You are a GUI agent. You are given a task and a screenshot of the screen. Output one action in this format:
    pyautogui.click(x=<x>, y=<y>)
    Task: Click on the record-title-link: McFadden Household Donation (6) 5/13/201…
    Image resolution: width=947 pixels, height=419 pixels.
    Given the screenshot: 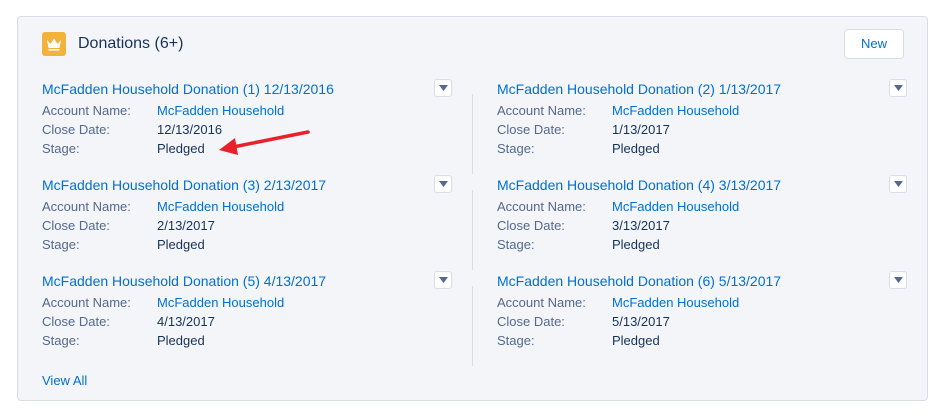 What is the action you would take?
    pyautogui.click(x=639, y=281)
    